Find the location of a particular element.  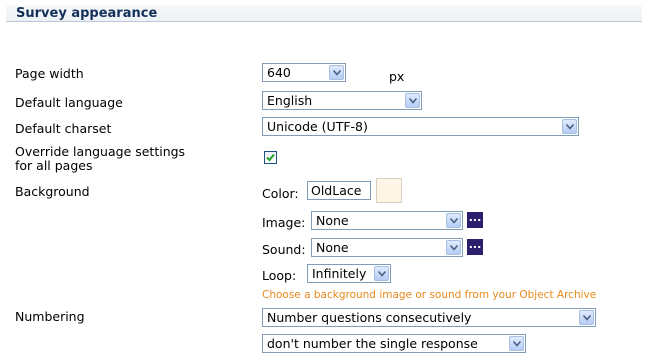

color-label: Color: is located at coordinates (280, 193).